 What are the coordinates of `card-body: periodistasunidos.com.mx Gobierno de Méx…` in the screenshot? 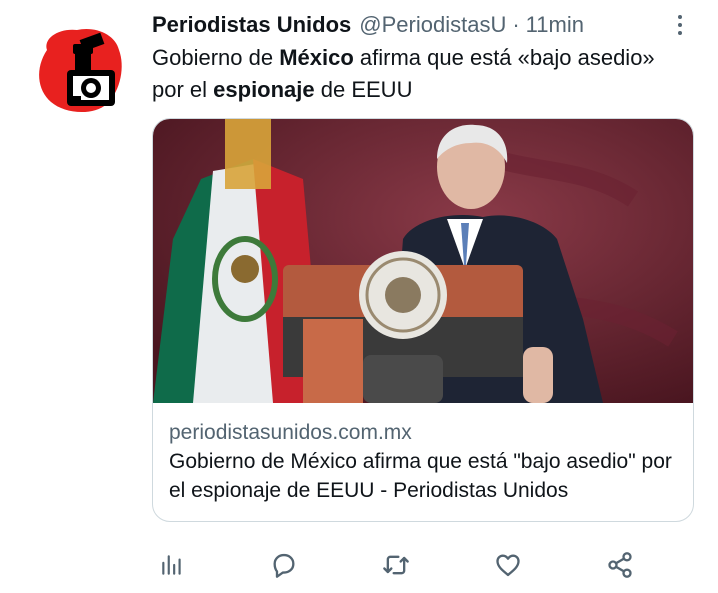 It's located at (425, 462).